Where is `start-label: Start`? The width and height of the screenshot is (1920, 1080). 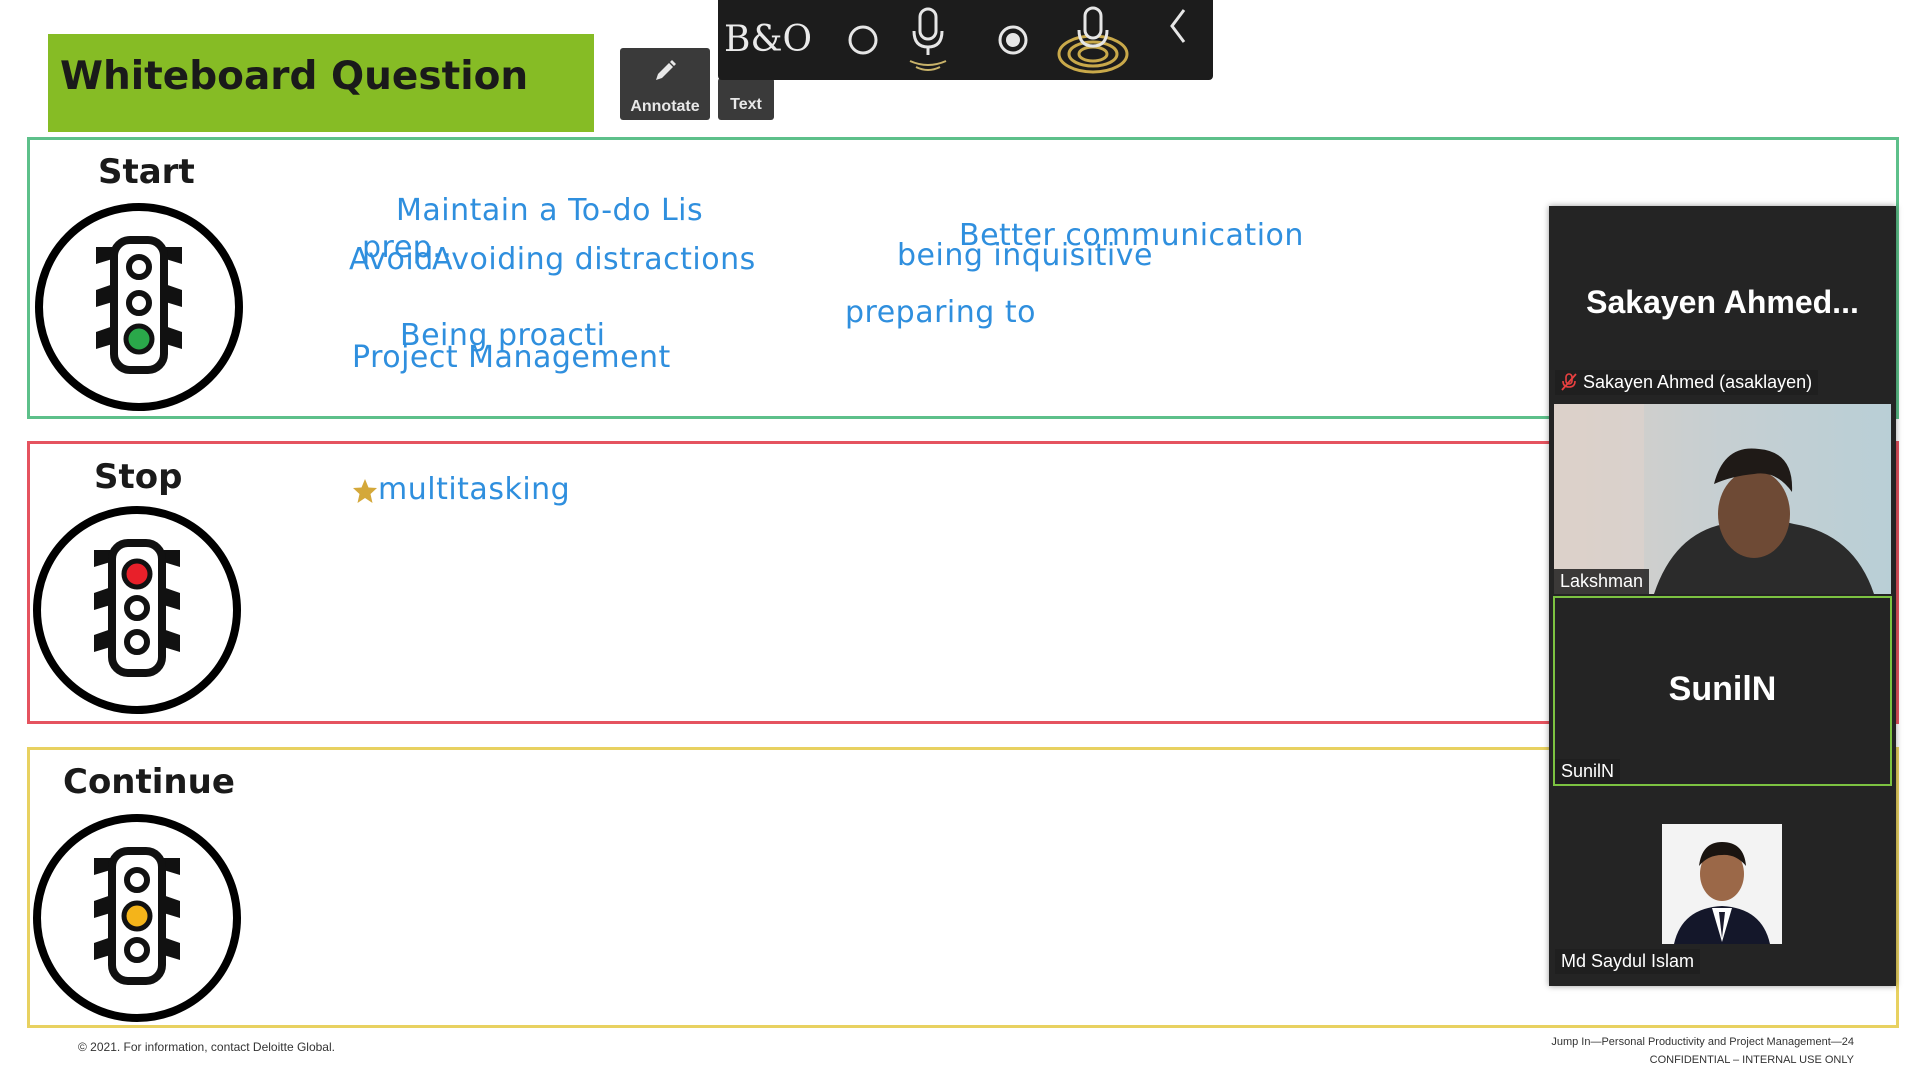
start-label: Start is located at coordinates (146, 172).